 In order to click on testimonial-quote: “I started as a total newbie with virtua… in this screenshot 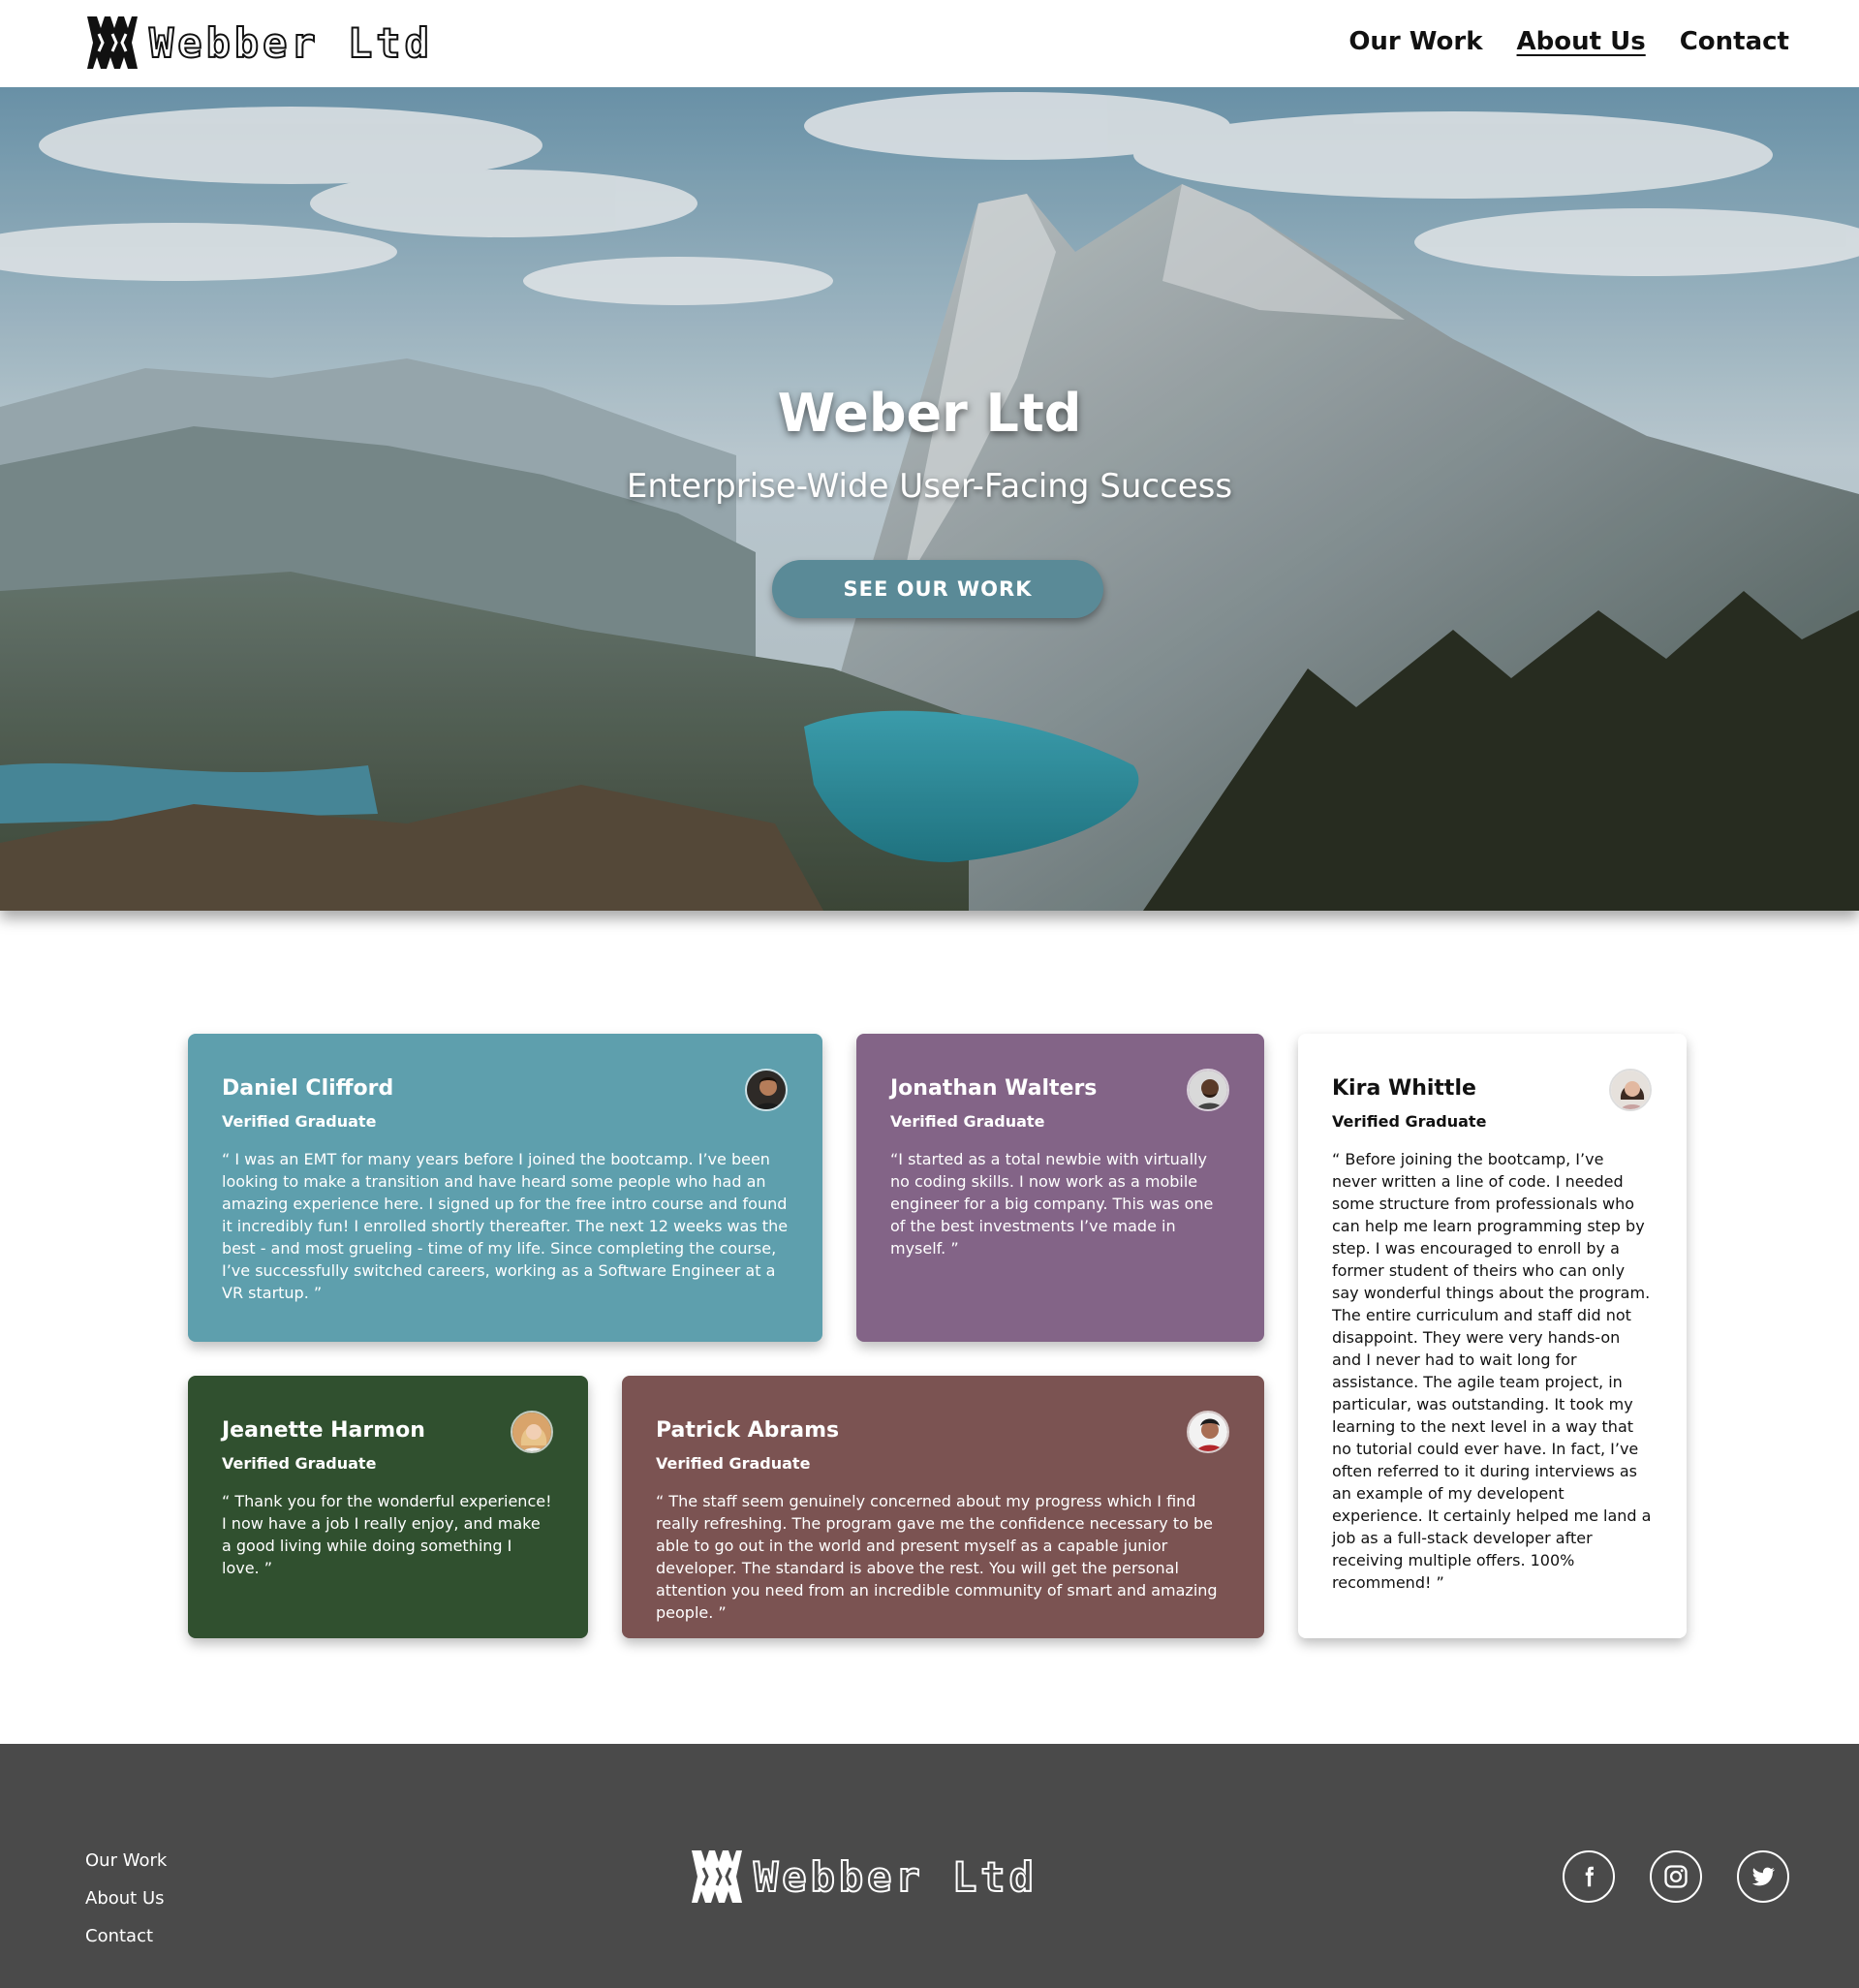, I will do `click(1052, 1204)`.